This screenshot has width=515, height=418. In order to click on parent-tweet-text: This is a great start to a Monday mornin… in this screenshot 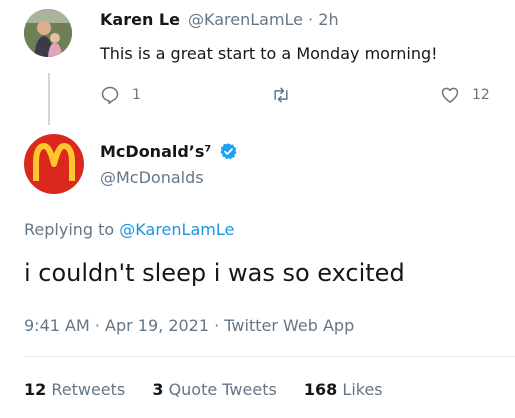, I will do `click(269, 53)`.